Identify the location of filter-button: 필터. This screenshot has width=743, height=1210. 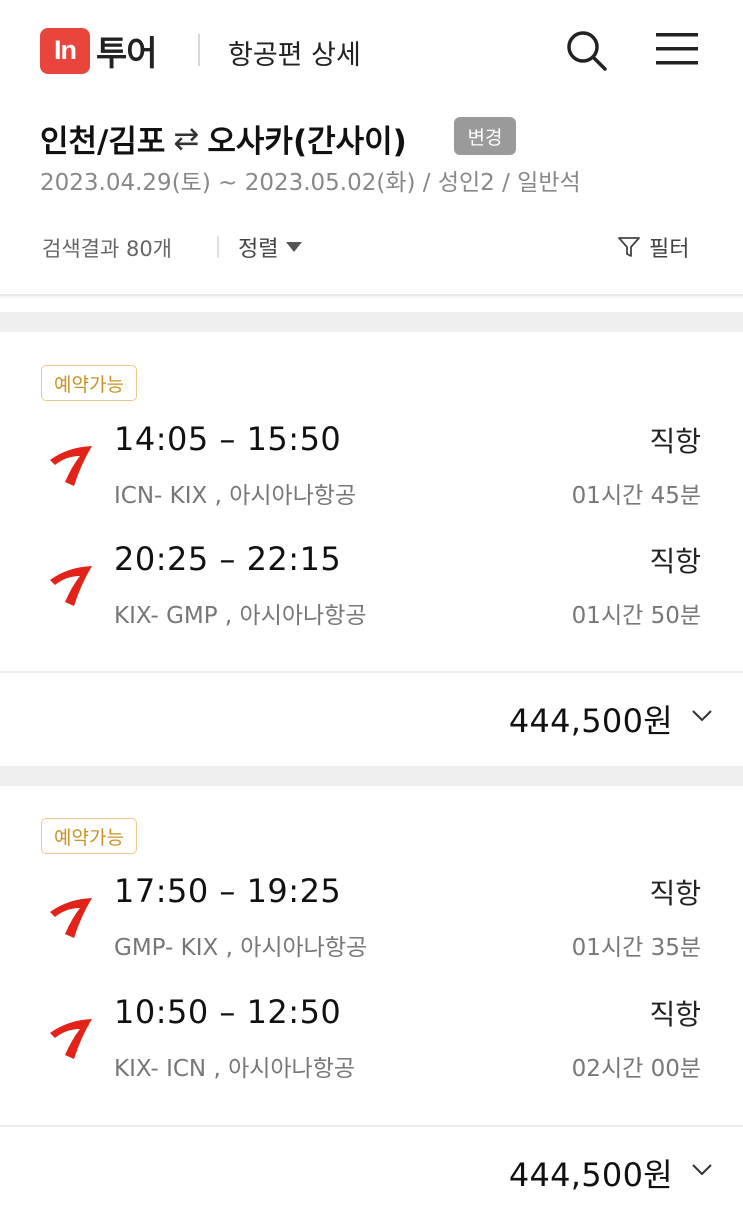
(653, 247).